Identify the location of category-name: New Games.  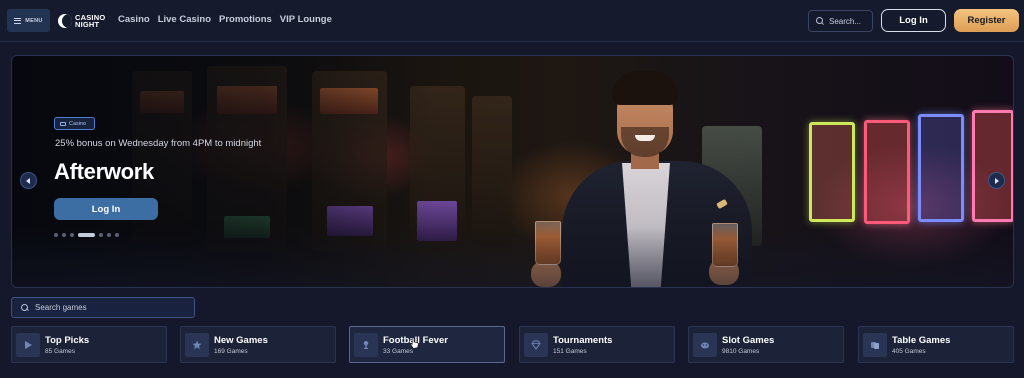
(241, 340).